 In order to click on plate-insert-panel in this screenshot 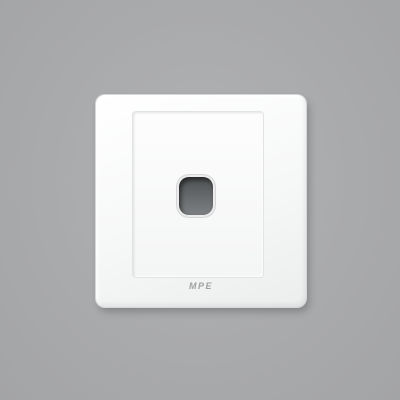, I will do `click(198, 194)`.